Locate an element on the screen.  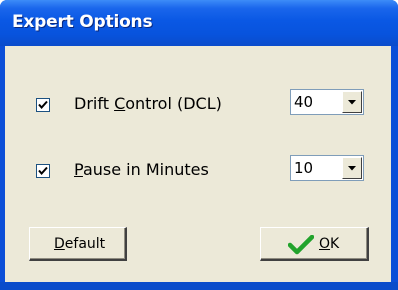
label-text: K is located at coordinates (335, 244).